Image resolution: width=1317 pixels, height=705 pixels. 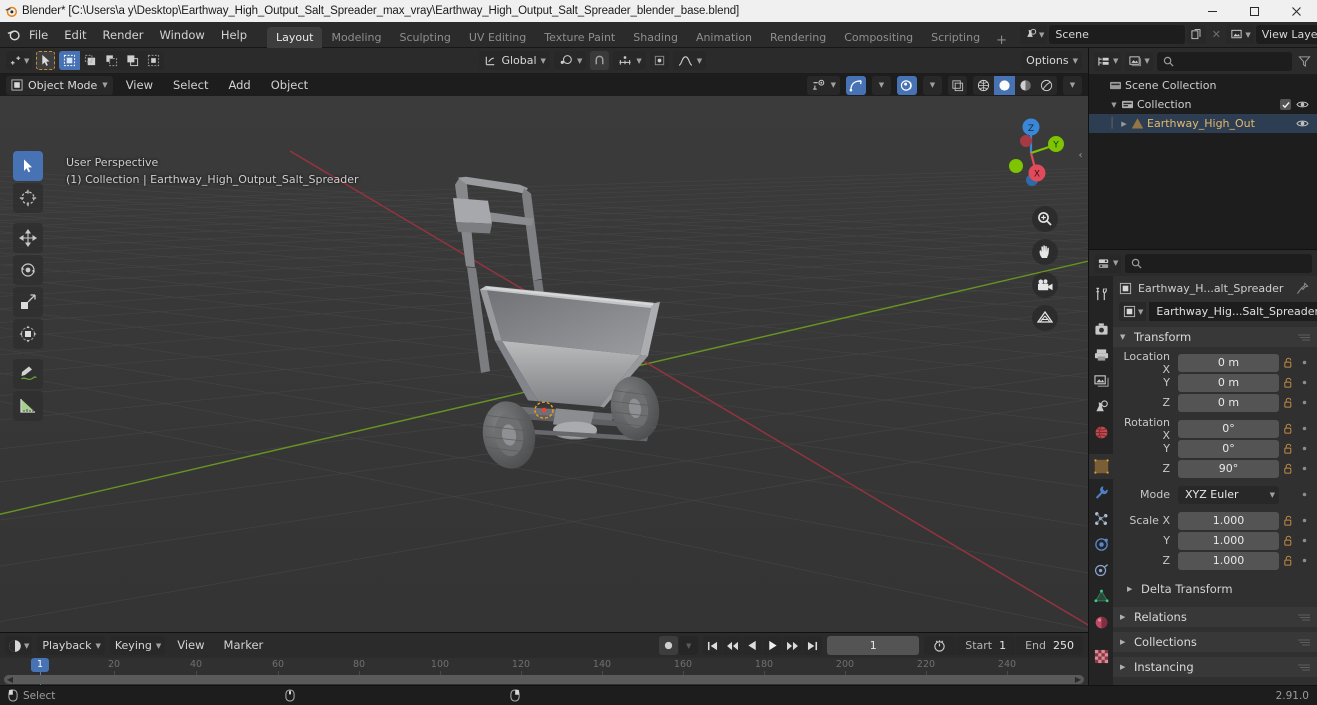 I want to click on jump-to-next-keyframe-button, so click(x=793, y=645).